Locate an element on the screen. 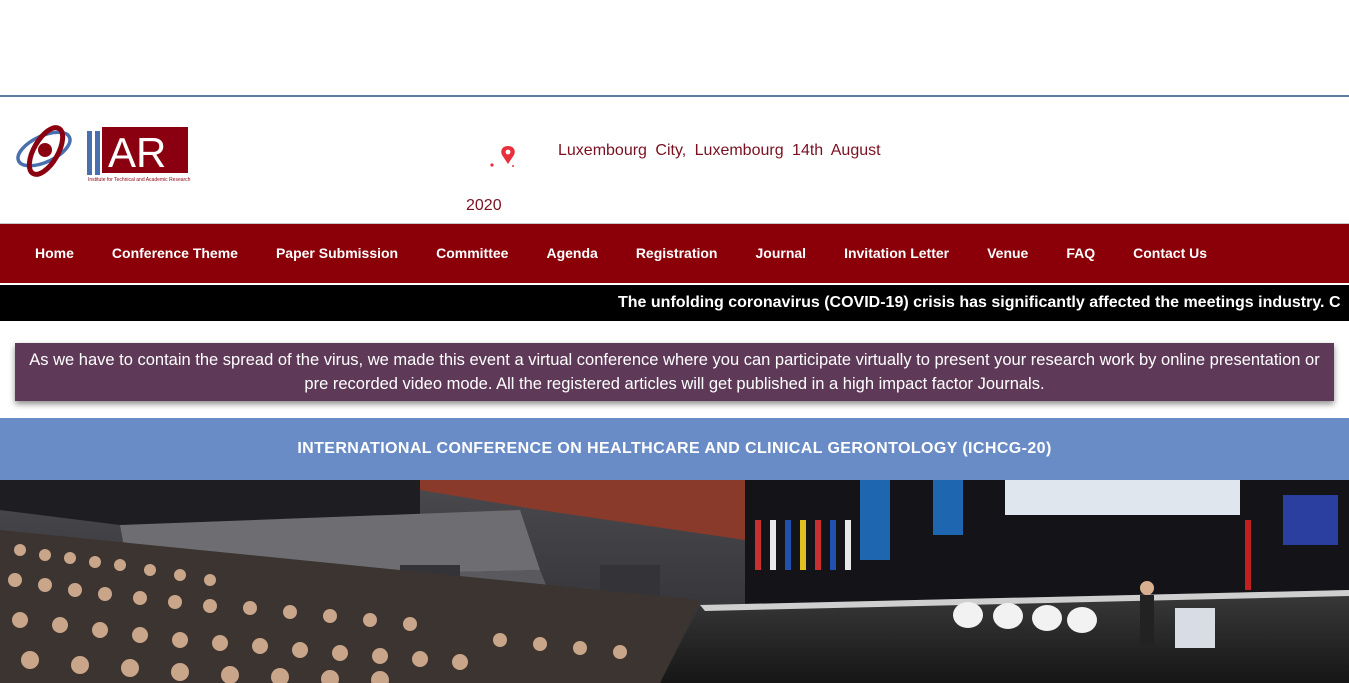 The height and width of the screenshot is (683, 1349). nav-agenda: Agenda is located at coordinates (571, 253).